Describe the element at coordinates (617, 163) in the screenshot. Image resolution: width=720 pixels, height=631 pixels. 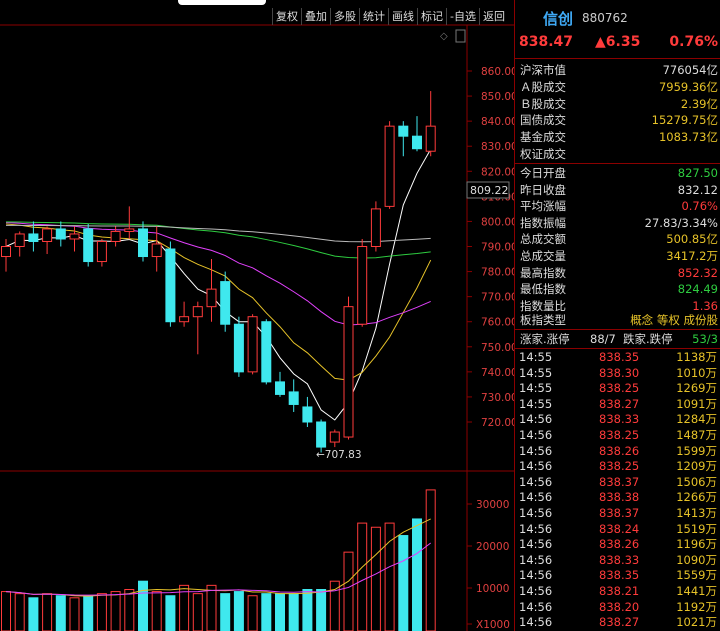
I see `divider` at that location.